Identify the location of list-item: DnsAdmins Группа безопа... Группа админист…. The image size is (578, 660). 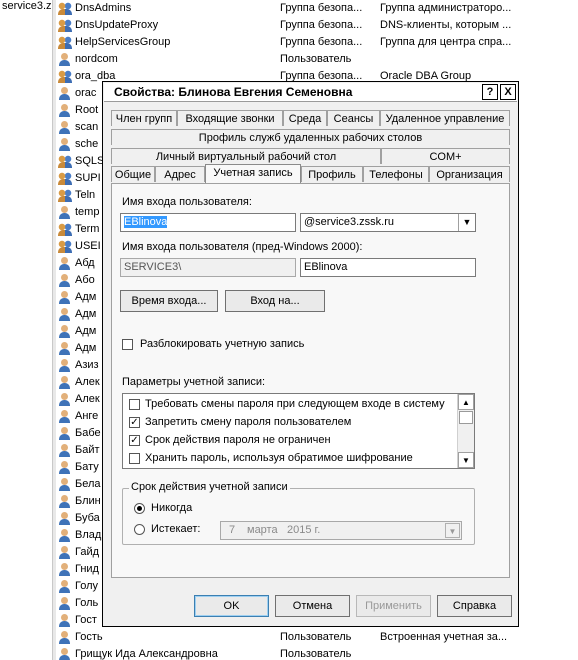
(317, 8).